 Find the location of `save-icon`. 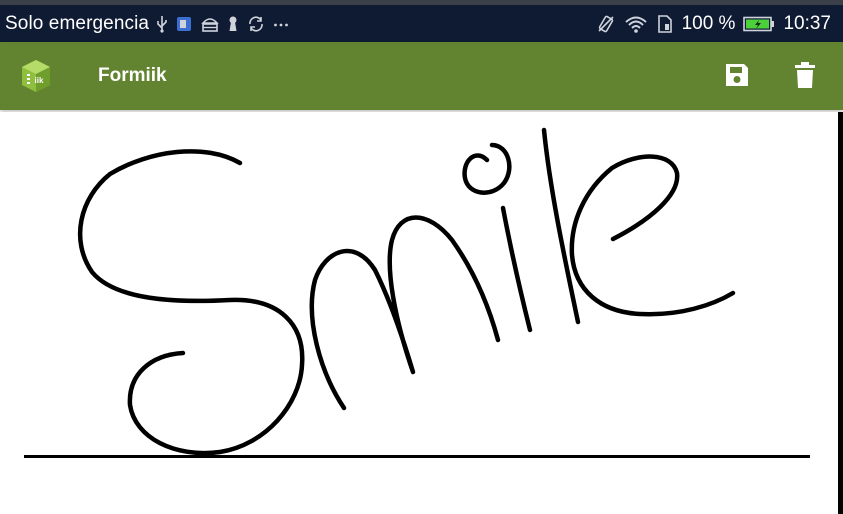

save-icon is located at coordinates (737, 77).